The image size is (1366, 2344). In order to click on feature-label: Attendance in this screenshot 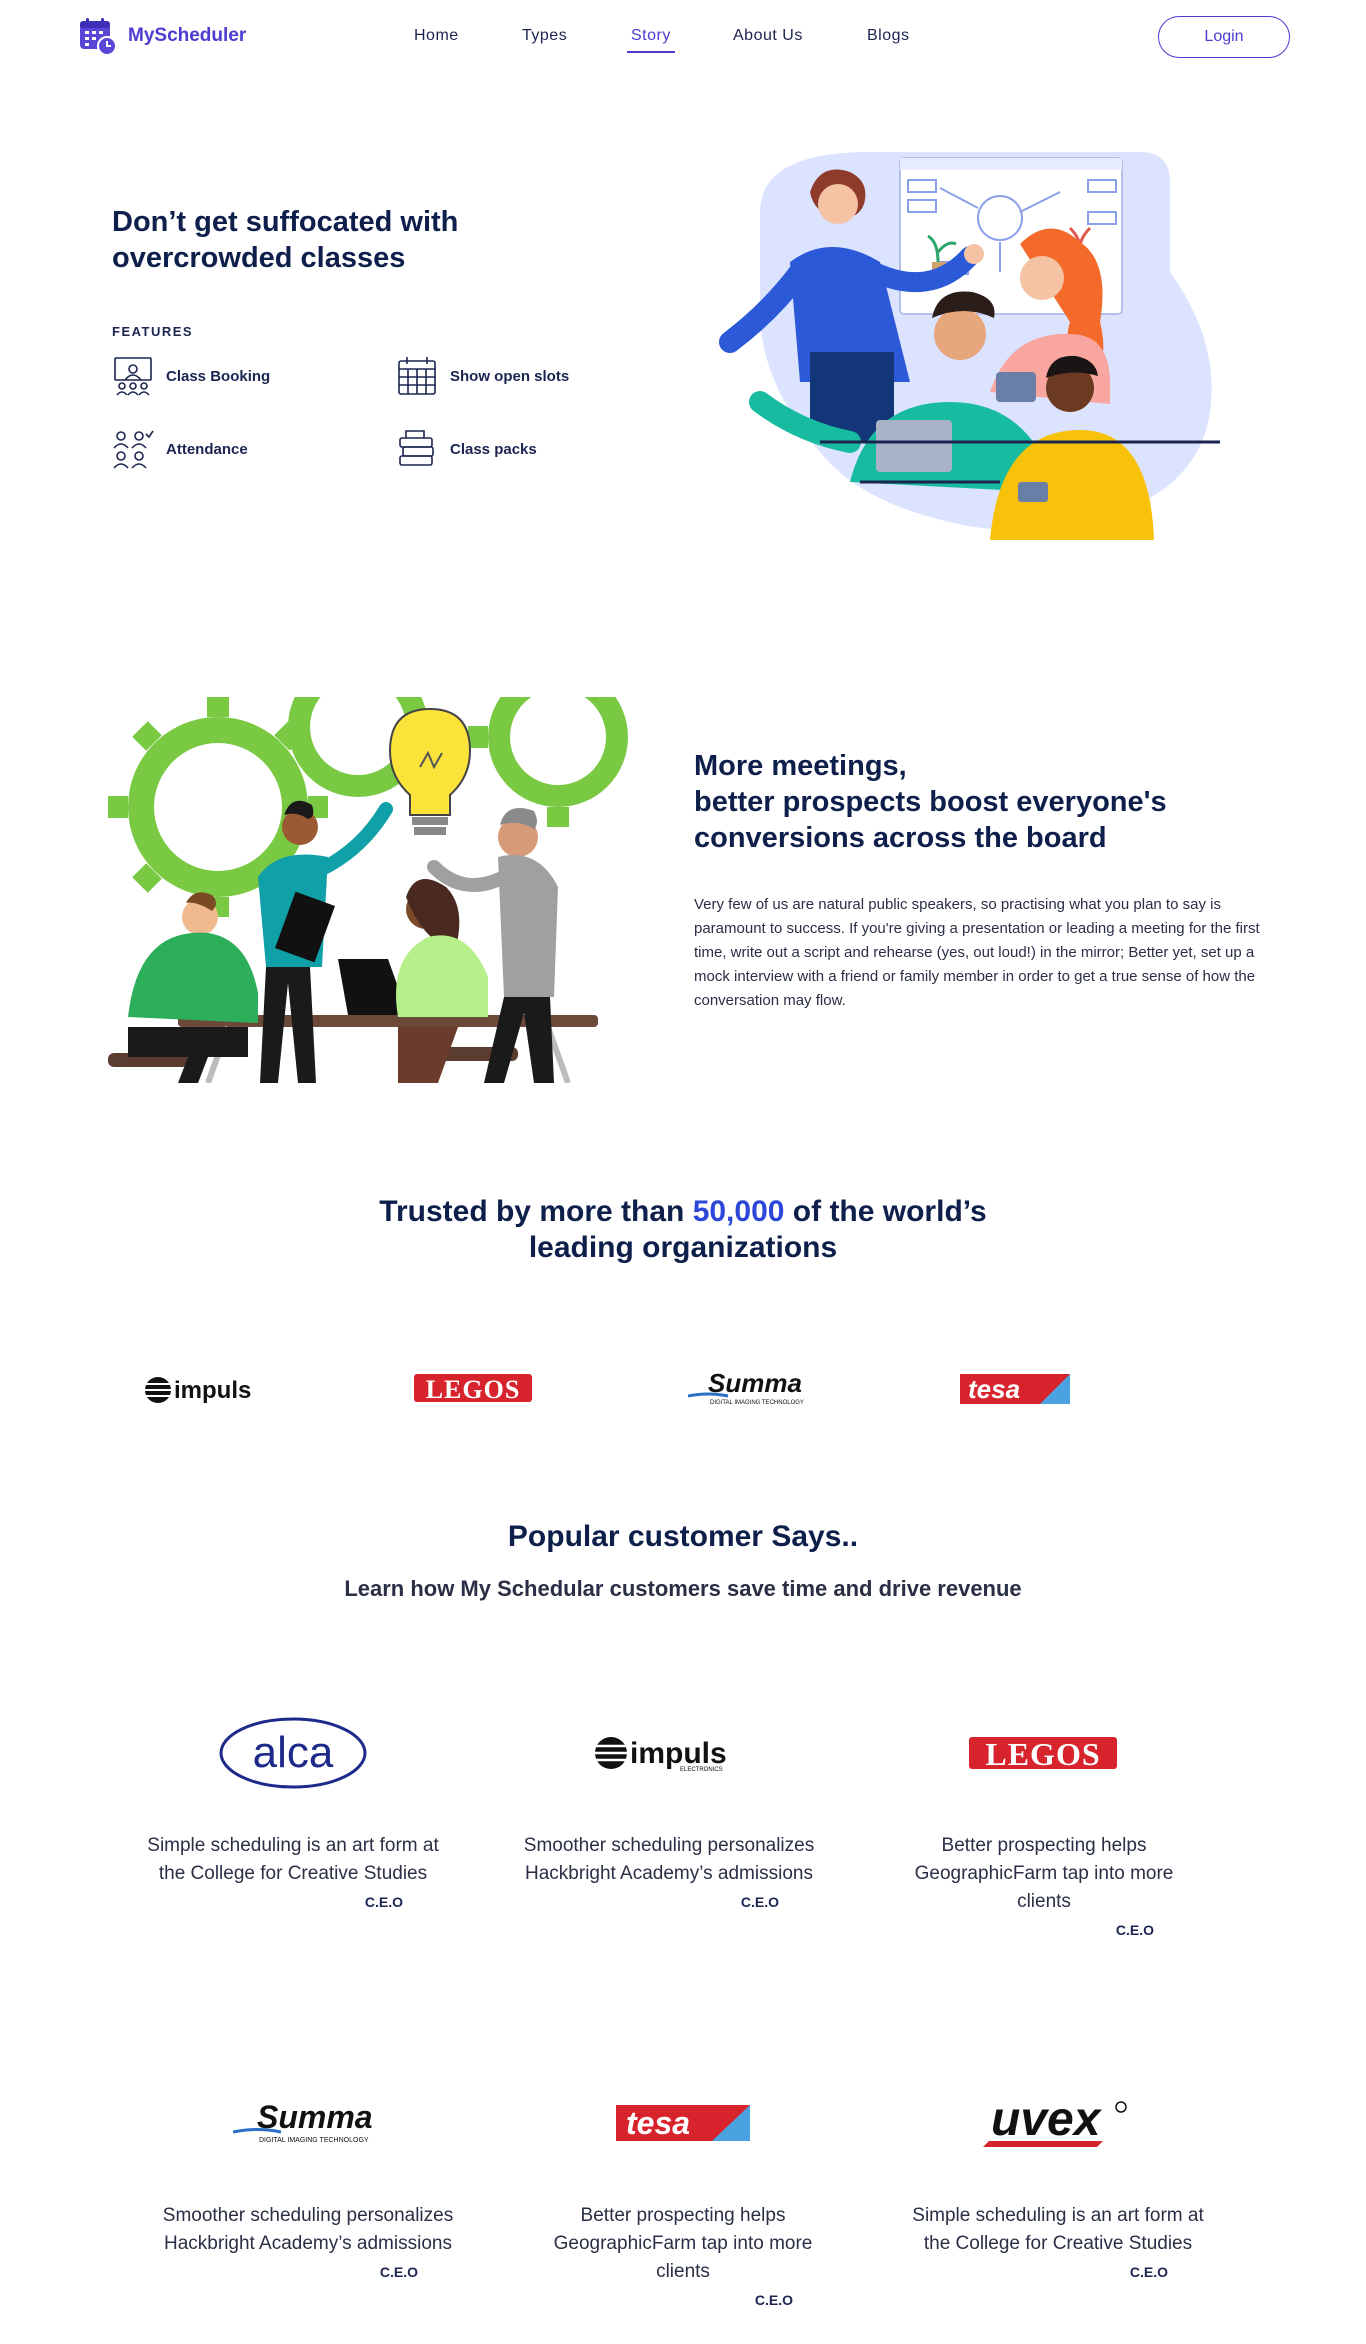, I will do `click(207, 449)`.